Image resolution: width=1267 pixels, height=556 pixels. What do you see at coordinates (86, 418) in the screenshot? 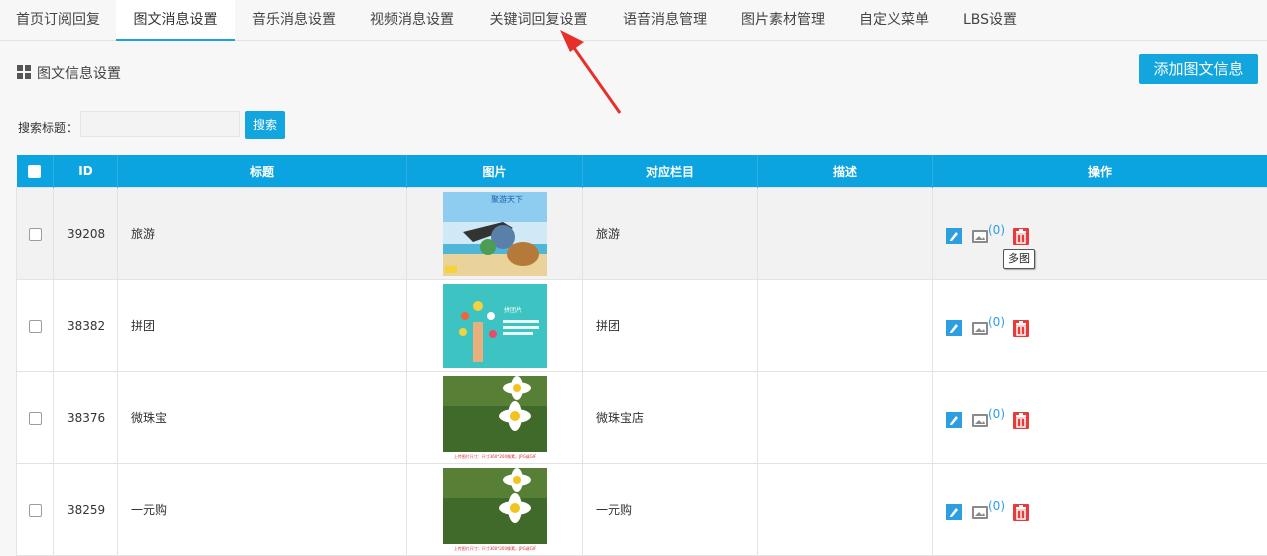
I see `row-id: 38376` at bounding box center [86, 418].